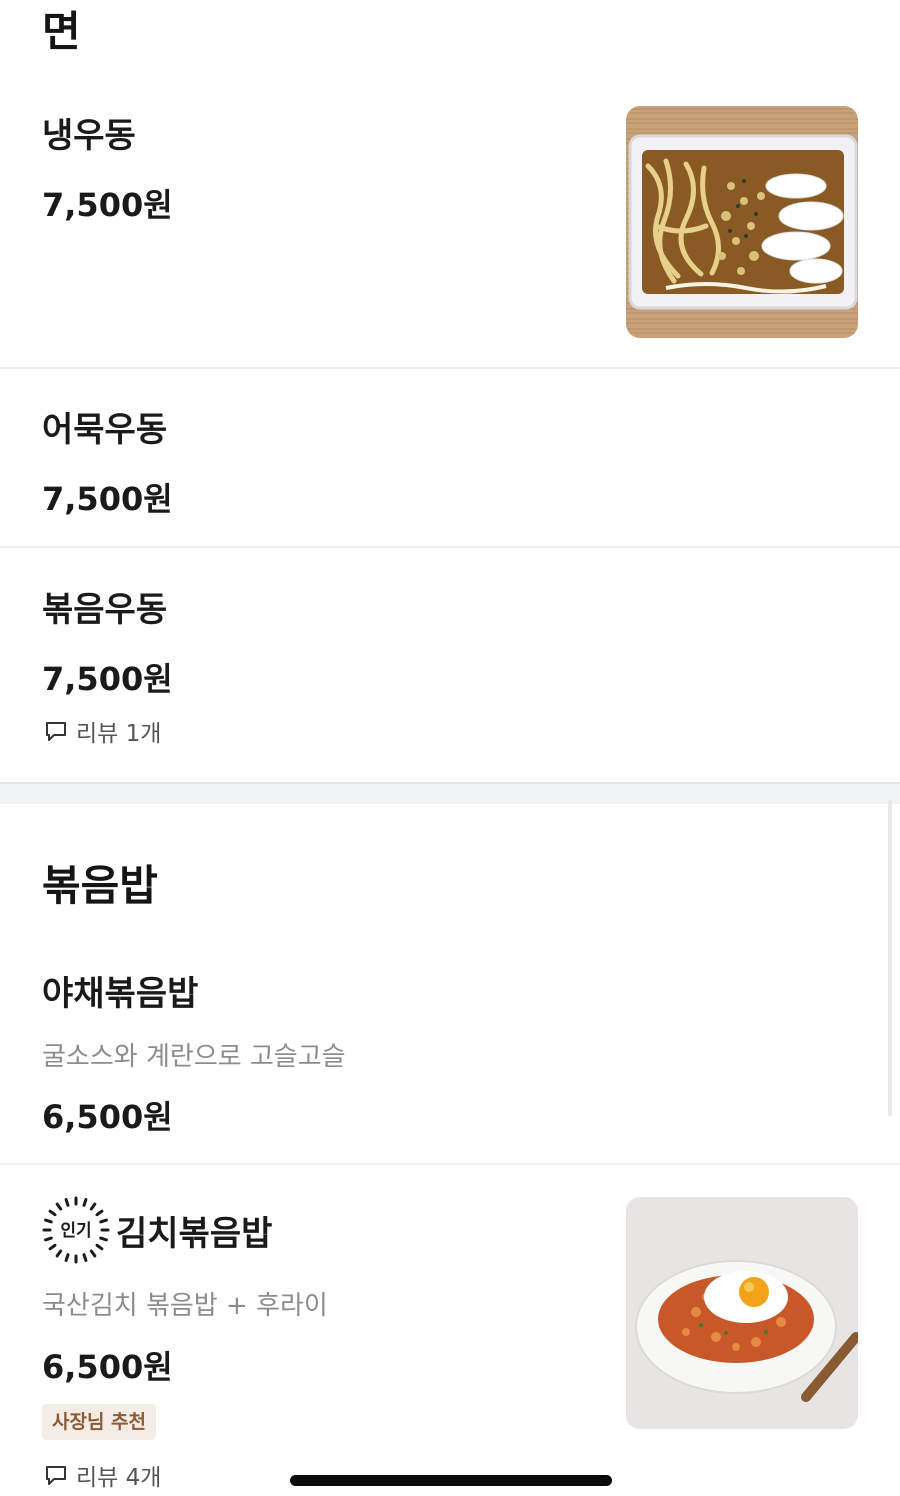 Image resolution: width=900 pixels, height=1496 pixels. I want to click on menu-item-description: 국산김치 볶음밥 + 후라이, so click(185, 1306).